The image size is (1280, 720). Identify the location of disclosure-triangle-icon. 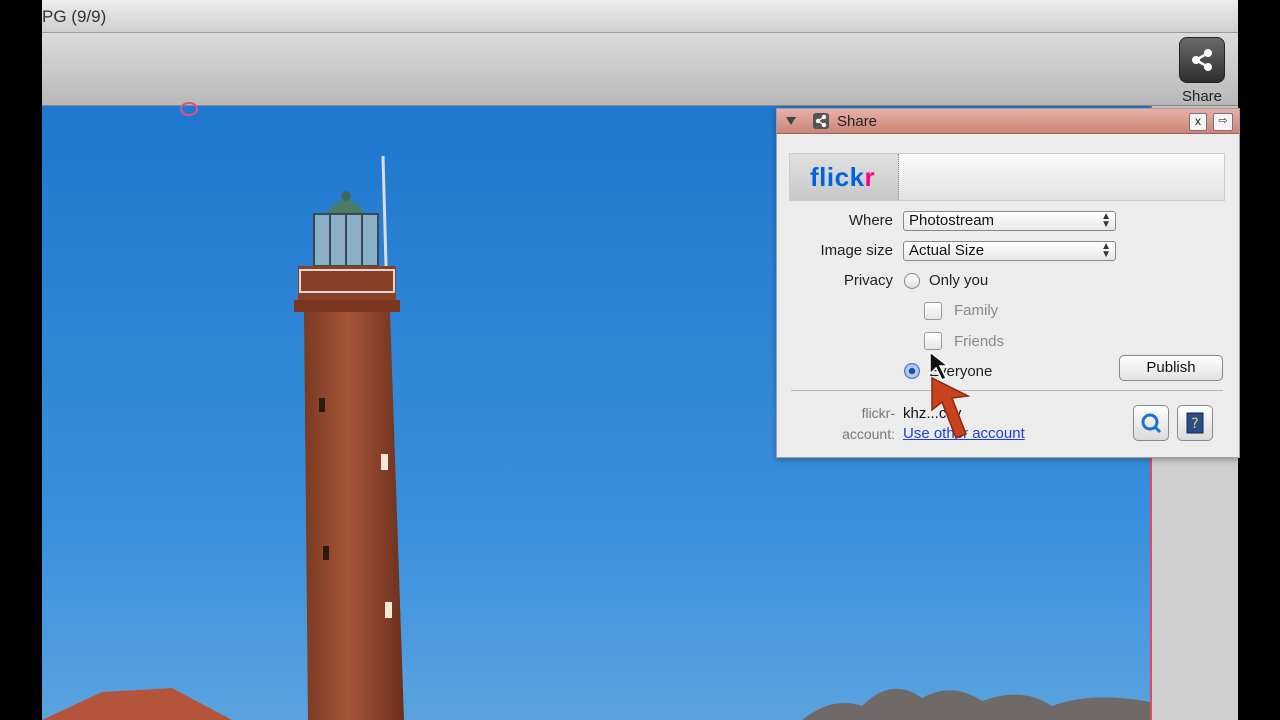
(791, 121).